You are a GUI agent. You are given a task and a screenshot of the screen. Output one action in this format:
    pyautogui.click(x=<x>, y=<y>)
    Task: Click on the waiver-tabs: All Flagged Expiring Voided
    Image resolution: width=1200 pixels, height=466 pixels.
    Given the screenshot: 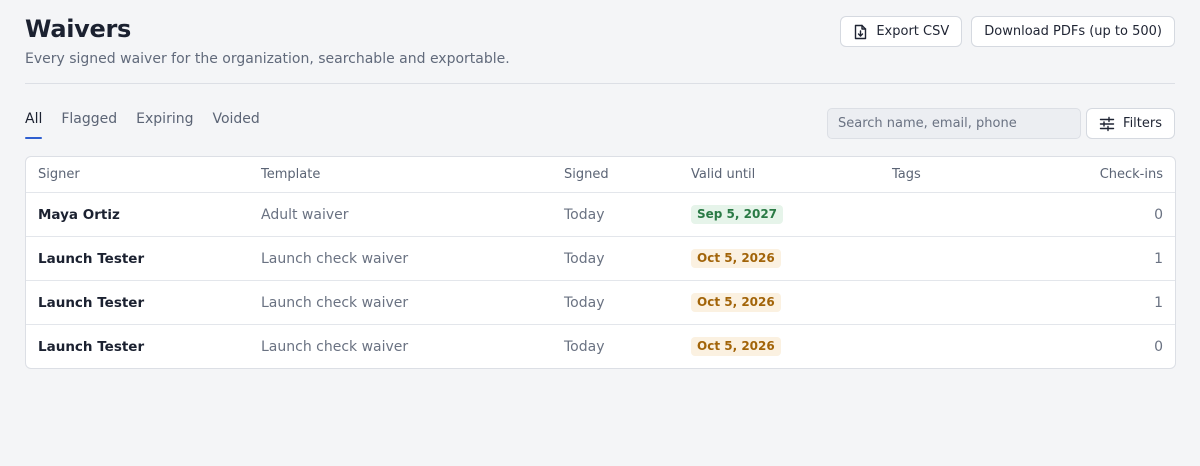 What is the action you would take?
    pyautogui.click(x=142, y=124)
    